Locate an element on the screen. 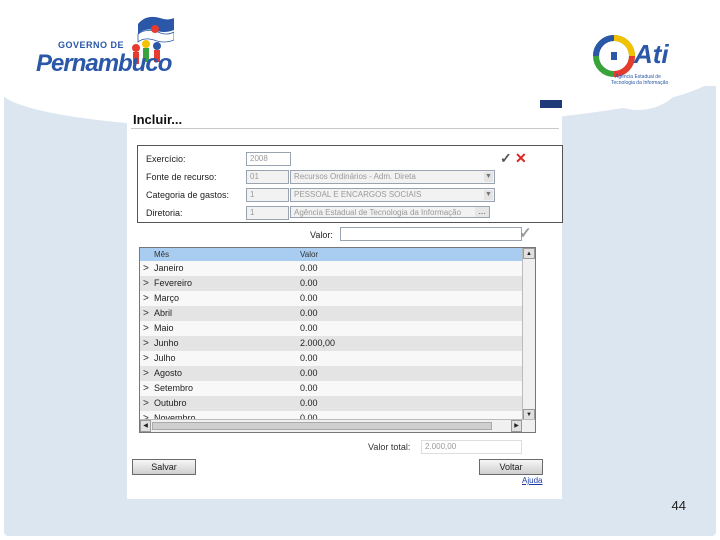  grid-header-valor: Valor is located at coordinates (309, 254).